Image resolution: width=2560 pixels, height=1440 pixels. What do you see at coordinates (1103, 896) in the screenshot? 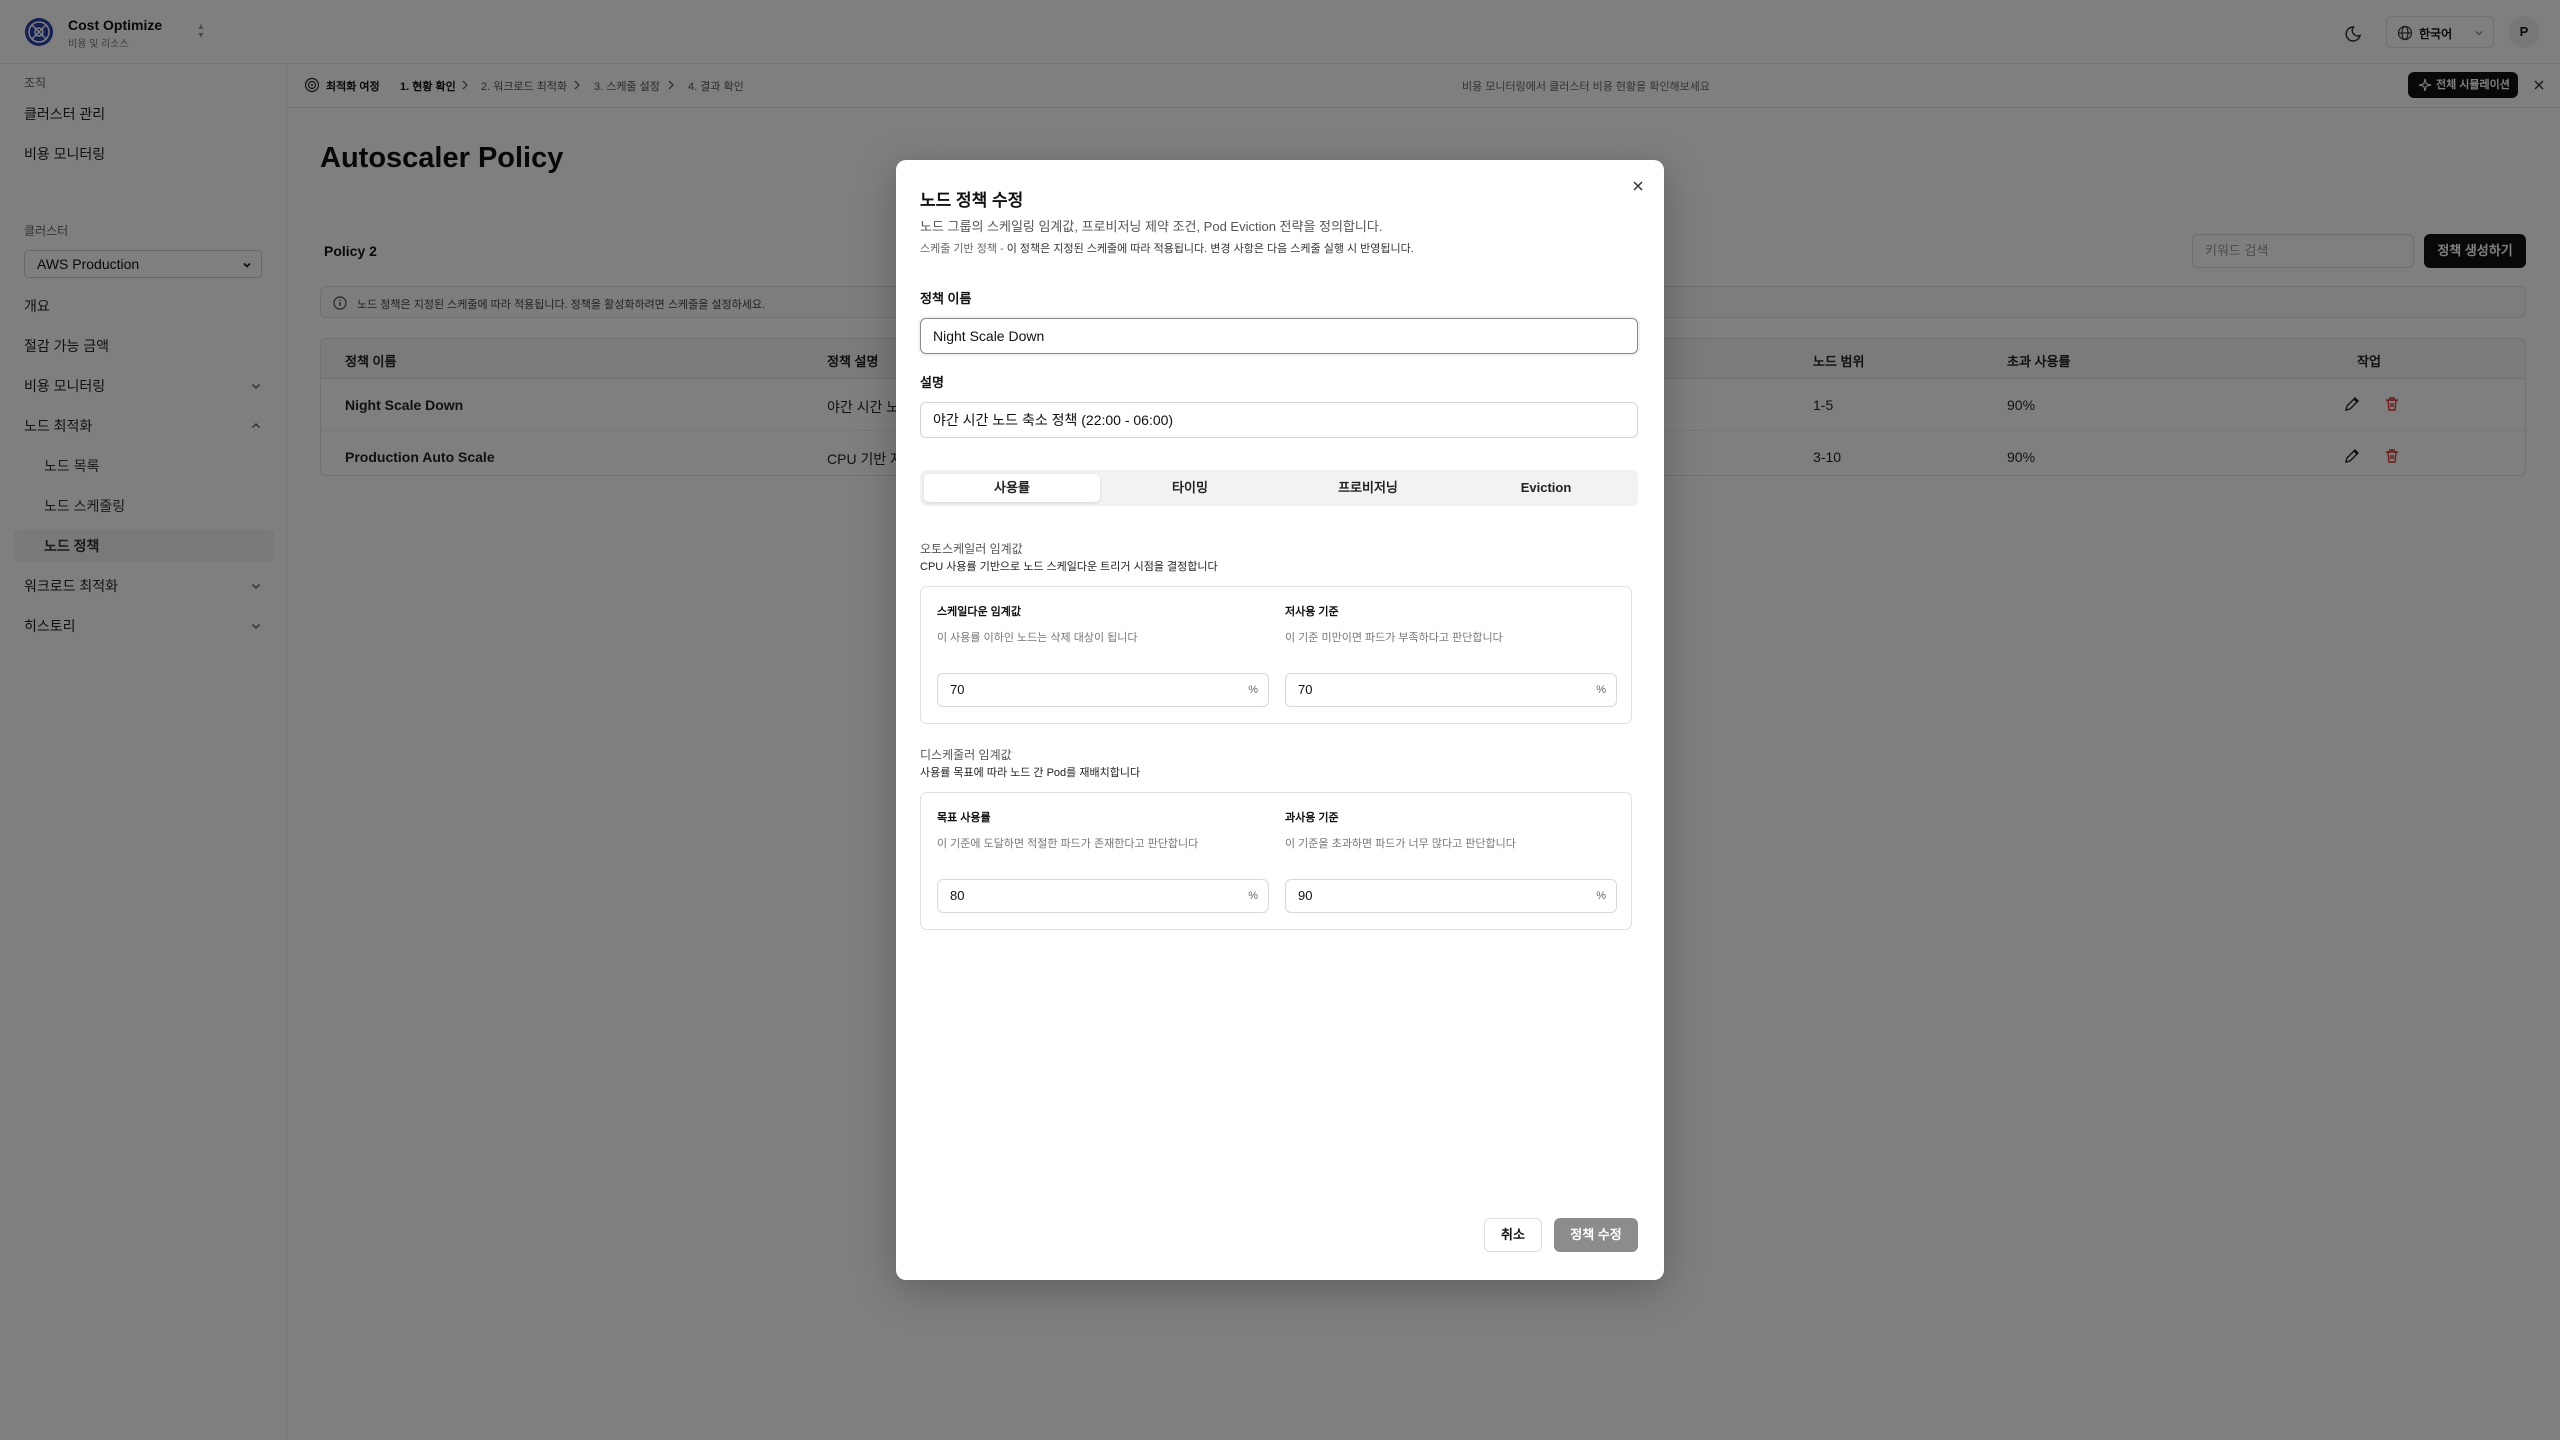
I see `target-utilization-input: 80 %` at bounding box center [1103, 896].